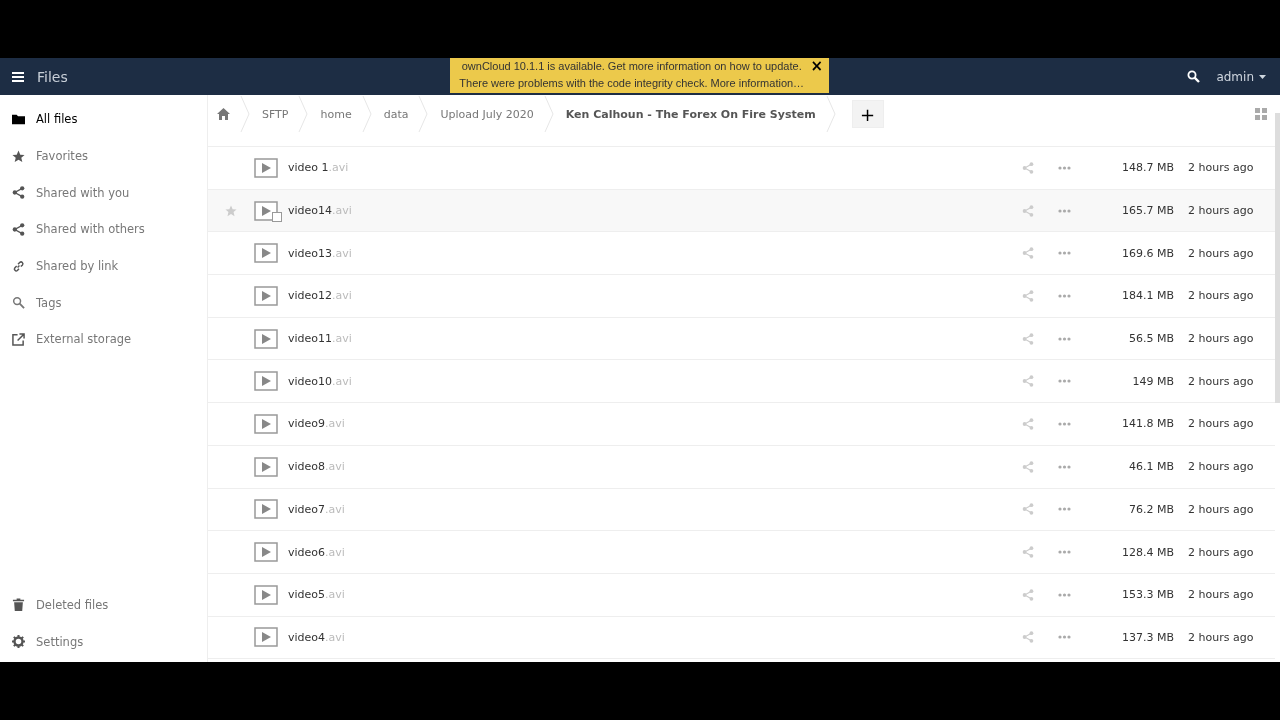 This screenshot has height=720, width=1280. I want to click on file-name: video7.avi, so click(316, 509).